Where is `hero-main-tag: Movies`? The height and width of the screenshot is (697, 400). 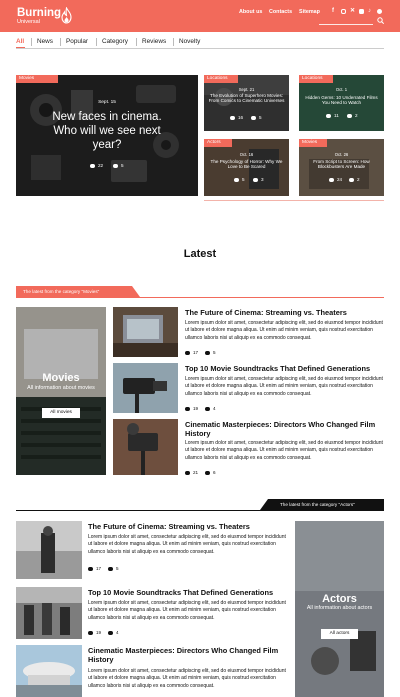
hero-main-tag: Movies is located at coordinates (37, 79).